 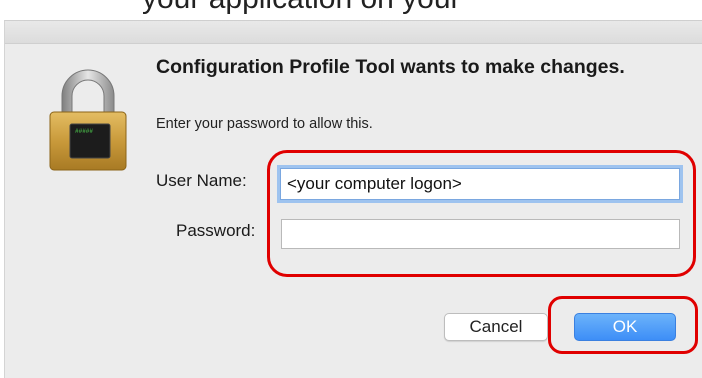 What do you see at coordinates (480, 234) in the screenshot?
I see `password-field` at bounding box center [480, 234].